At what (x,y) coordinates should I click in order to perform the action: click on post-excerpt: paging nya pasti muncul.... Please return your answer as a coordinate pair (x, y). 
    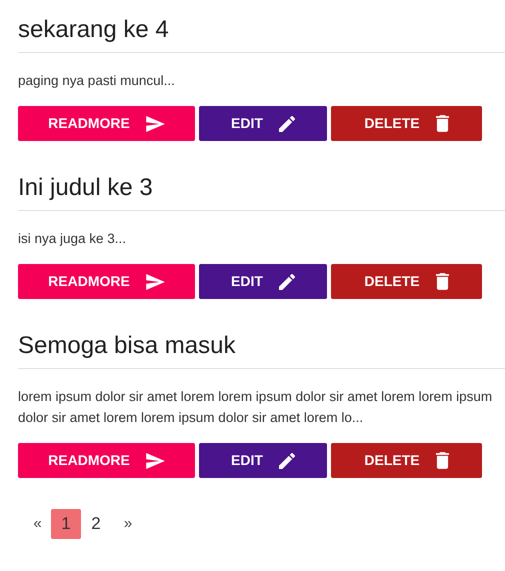
    Looking at the image, I should click on (97, 81).